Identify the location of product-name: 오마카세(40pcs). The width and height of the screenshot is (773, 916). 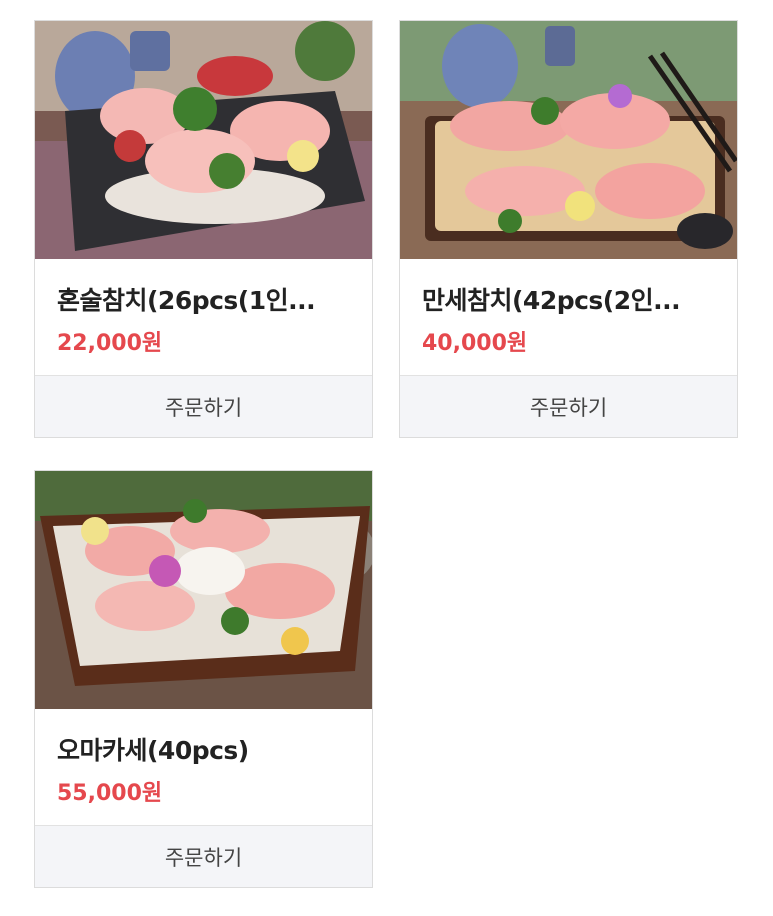
(207, 749).